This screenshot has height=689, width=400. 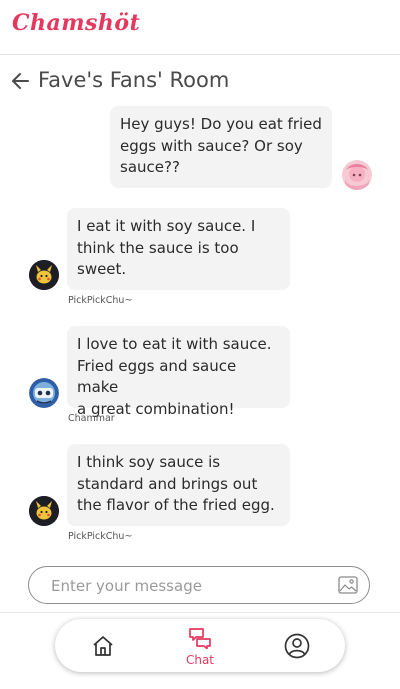 I want to click on nav-chat-label: Chat, so click(x=200, y=660).